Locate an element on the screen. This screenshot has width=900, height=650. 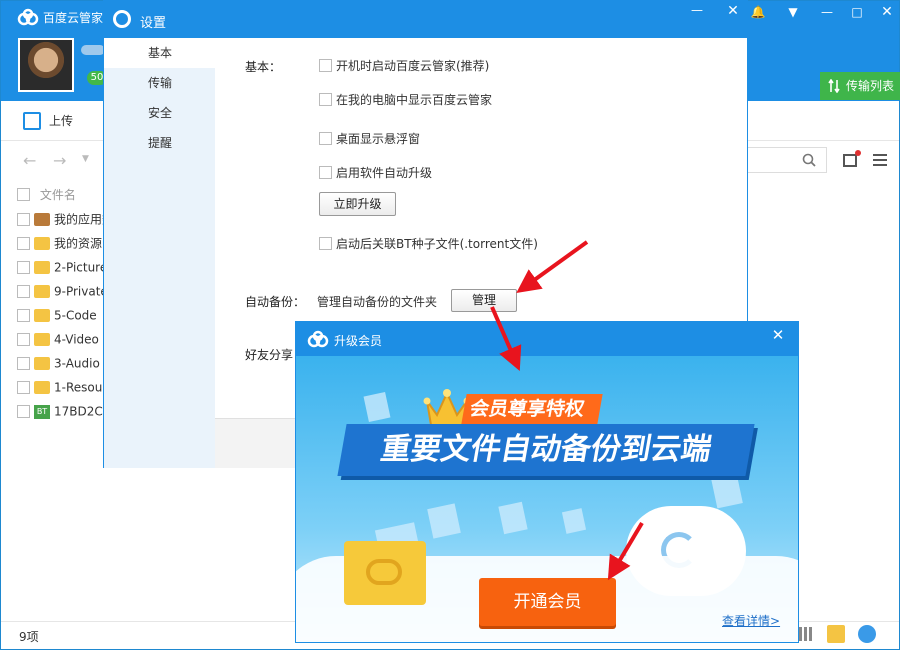
autostart-label: 开机时启动百度云管家(推荐) is located at coordinates (413, 66).